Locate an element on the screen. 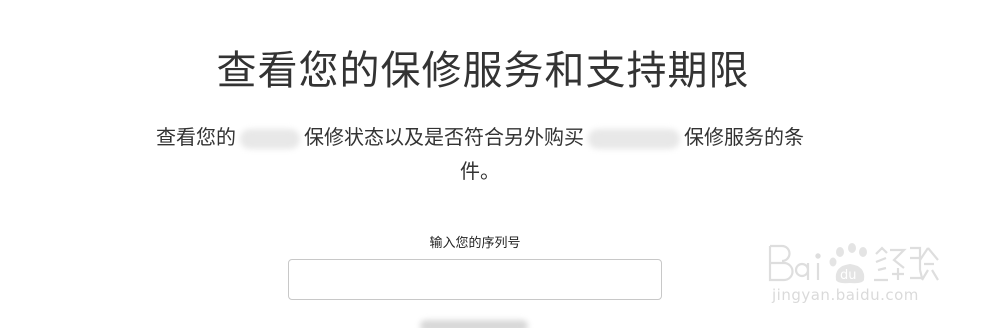  description-part-3: 保修服务的条 is located at coordinates (744, 137).